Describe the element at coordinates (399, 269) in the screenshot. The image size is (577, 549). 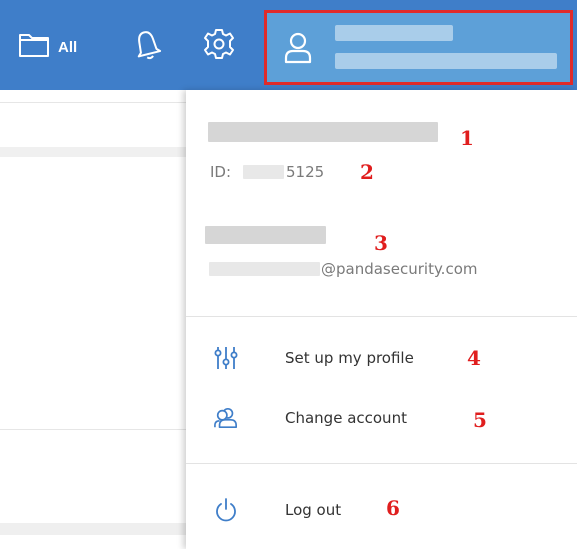
I see `email-suffix: @pandasecurity.com` at that location.